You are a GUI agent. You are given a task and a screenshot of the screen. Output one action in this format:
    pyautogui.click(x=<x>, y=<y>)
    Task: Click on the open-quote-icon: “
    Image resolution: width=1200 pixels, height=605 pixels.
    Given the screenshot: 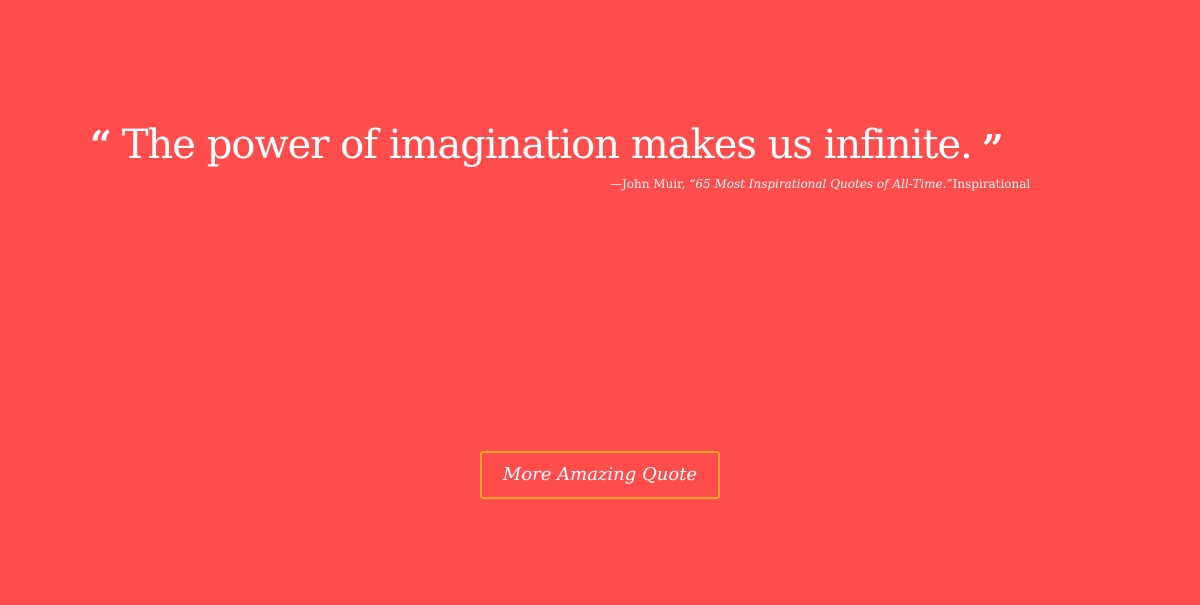 What is the action you would take?
    pyautogui.click(x=101, y=144)
    